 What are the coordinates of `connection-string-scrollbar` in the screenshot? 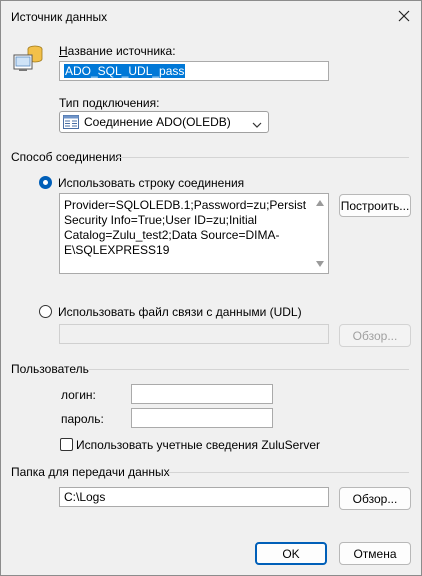 It's located at (320, 233).